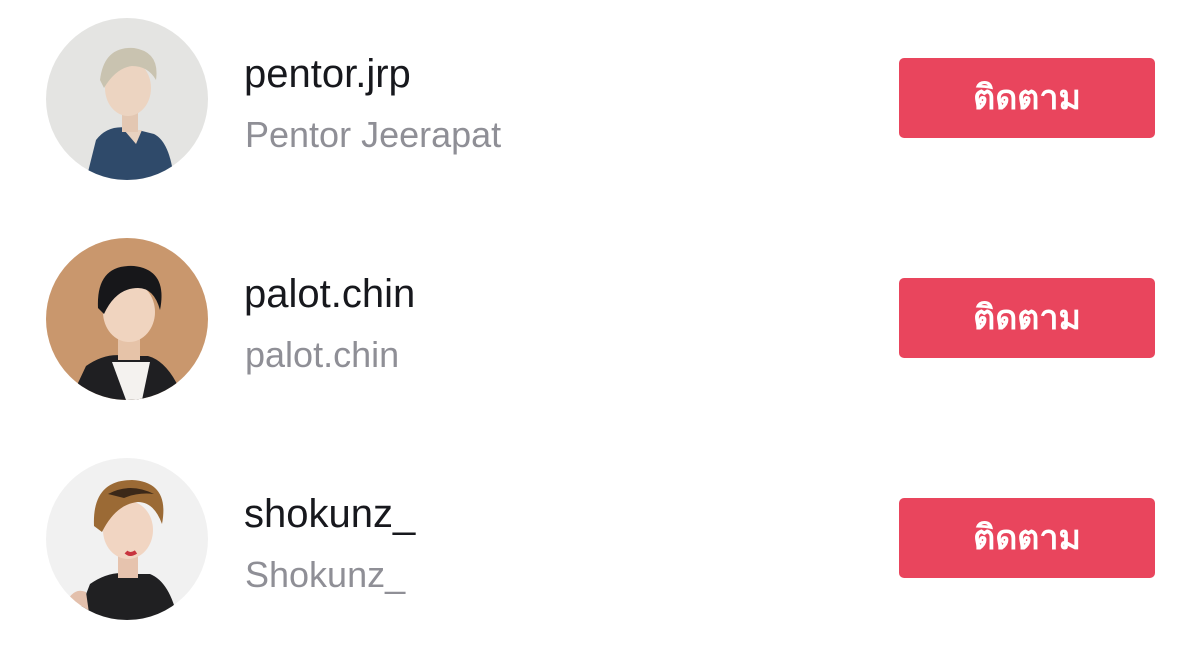 The width and height of the screenshot is (1200, 649). I want to click on display-name: Shokunz_, so click(325, 574).